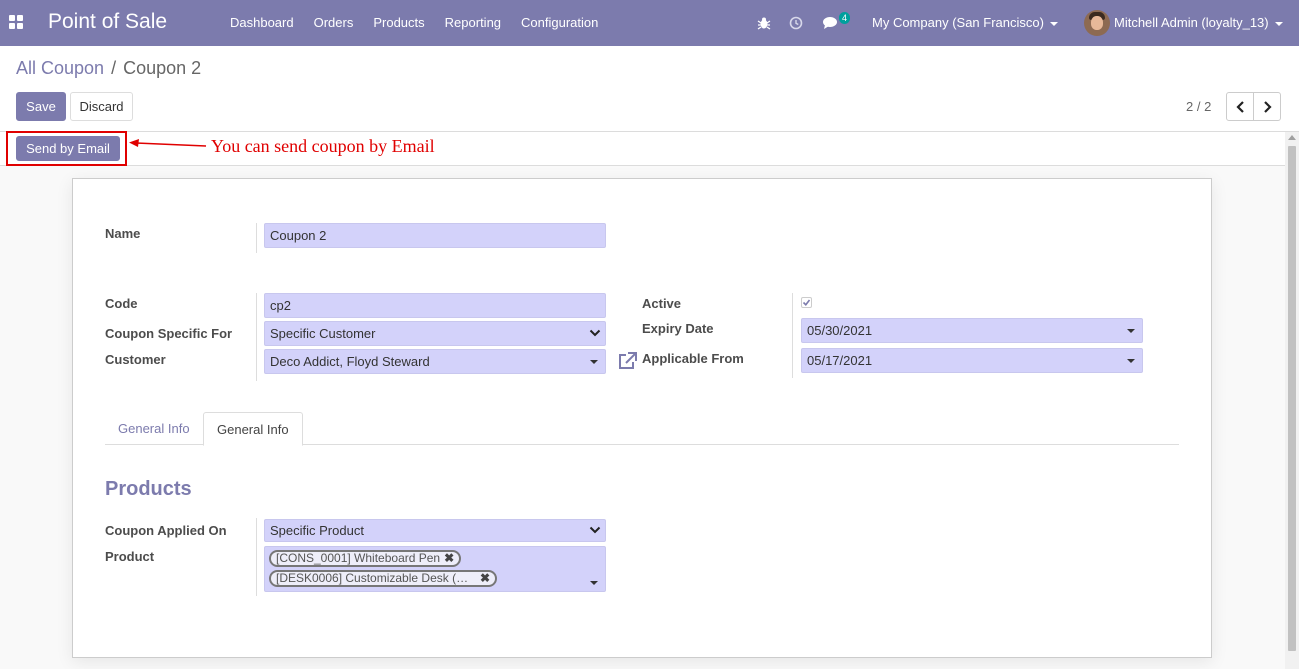 This screenshot has width=1299, height=669. I want to click on scrollbar-thumb, so click(1292, 398).